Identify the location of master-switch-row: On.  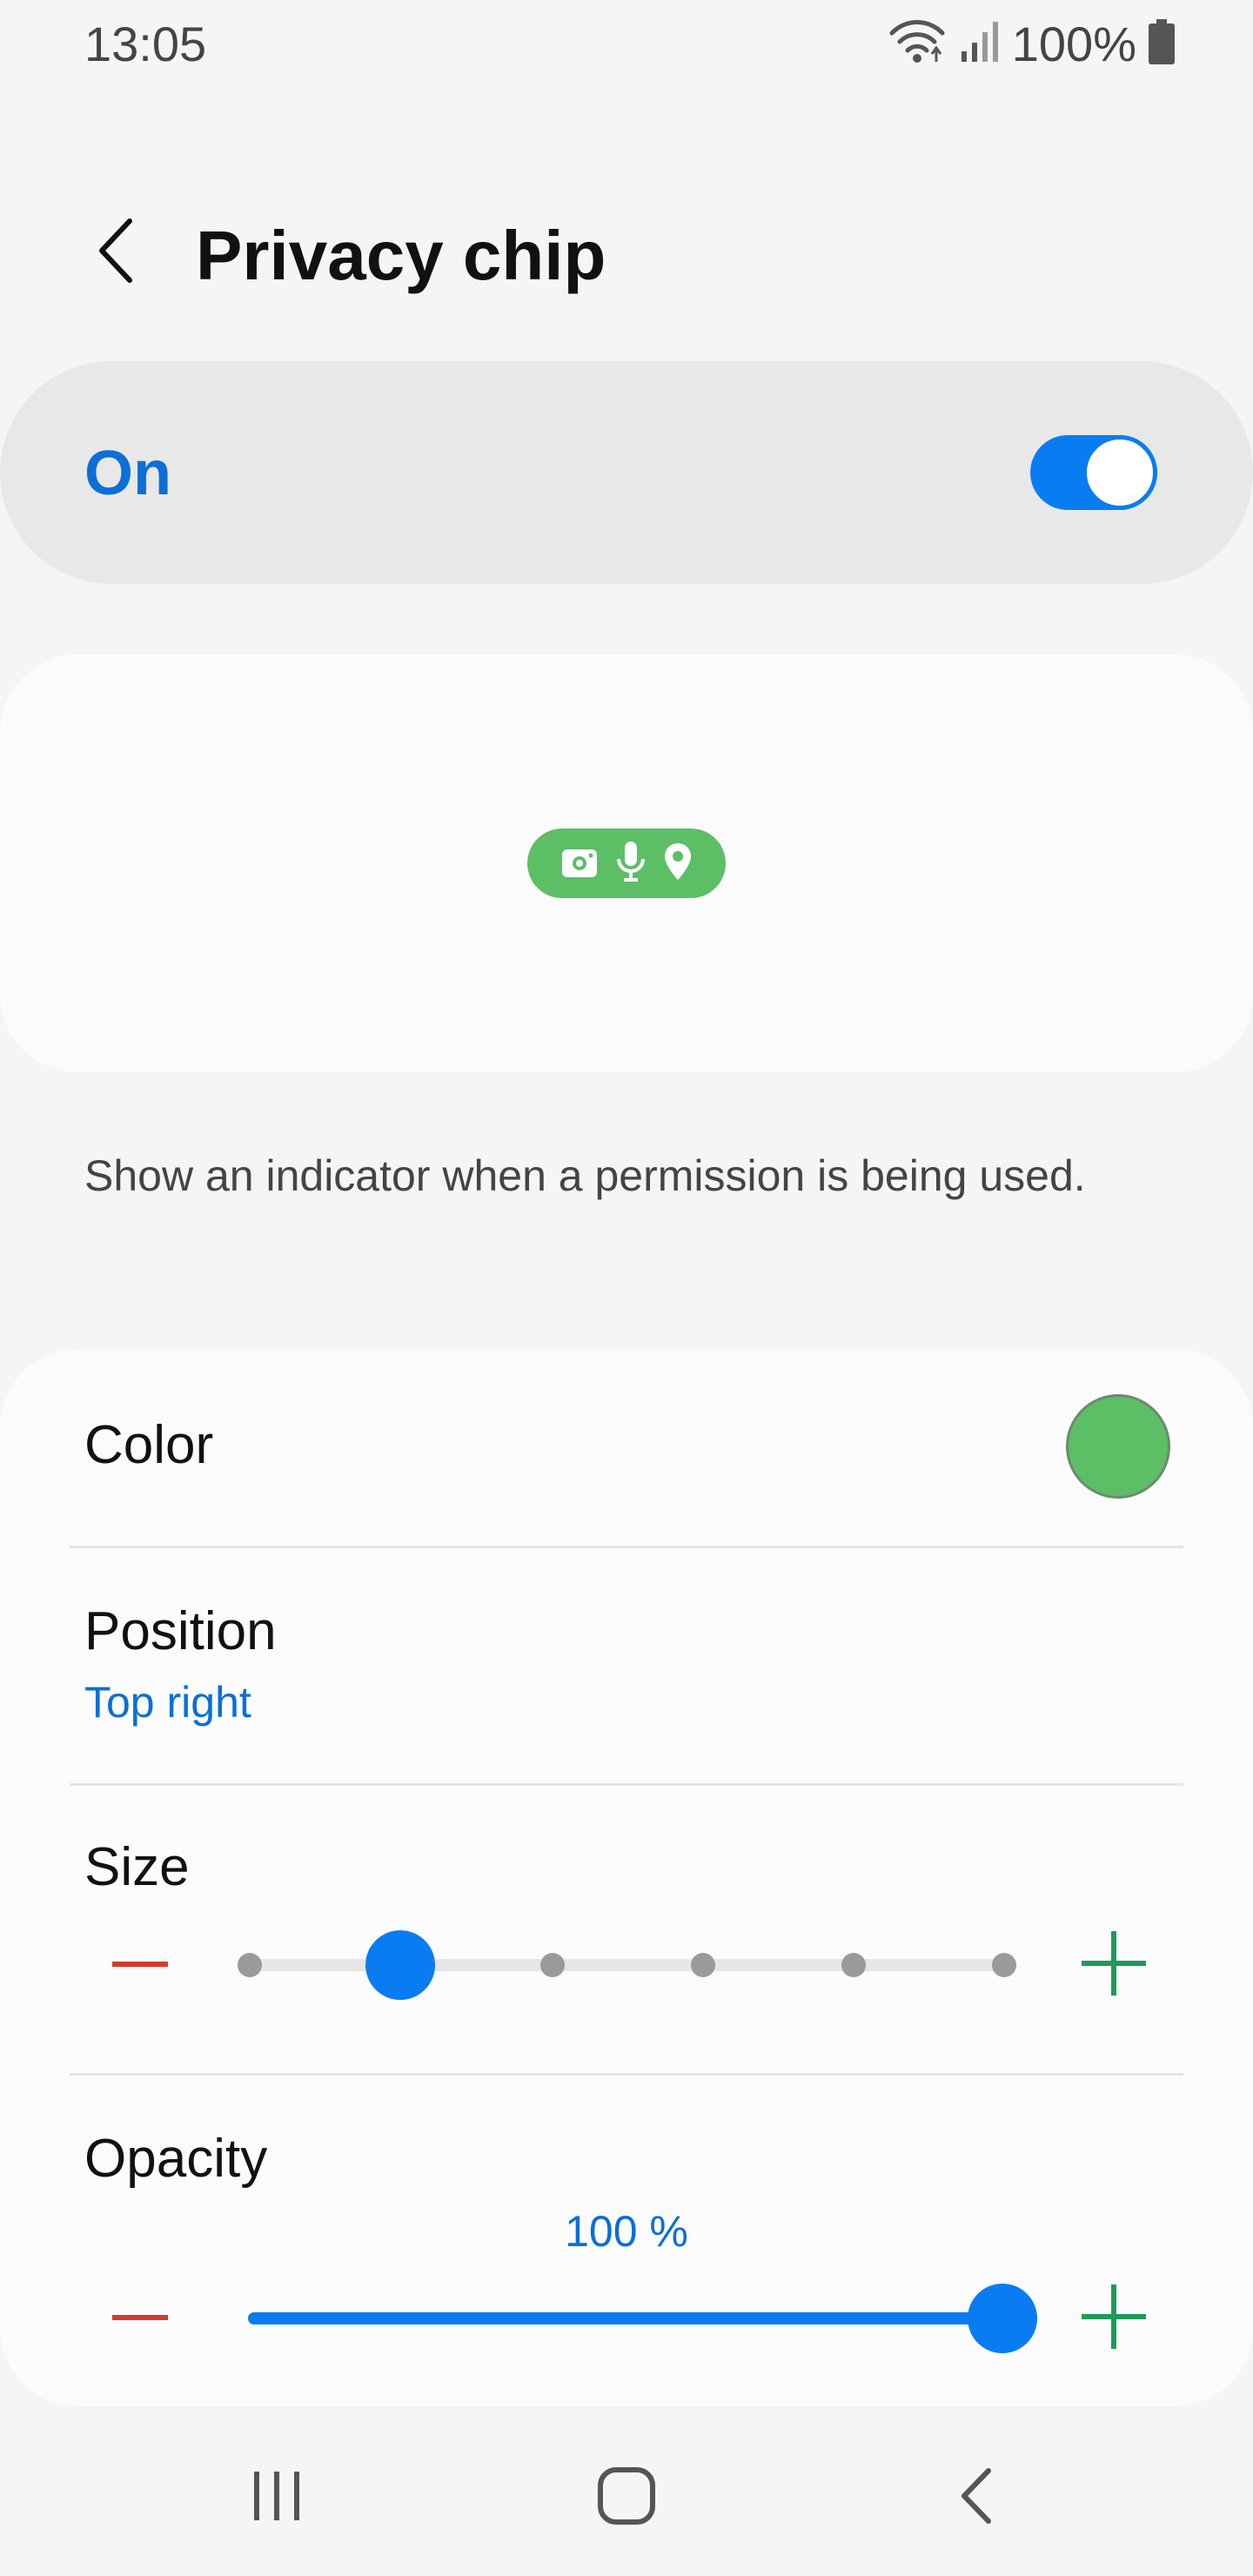
(626, 472).